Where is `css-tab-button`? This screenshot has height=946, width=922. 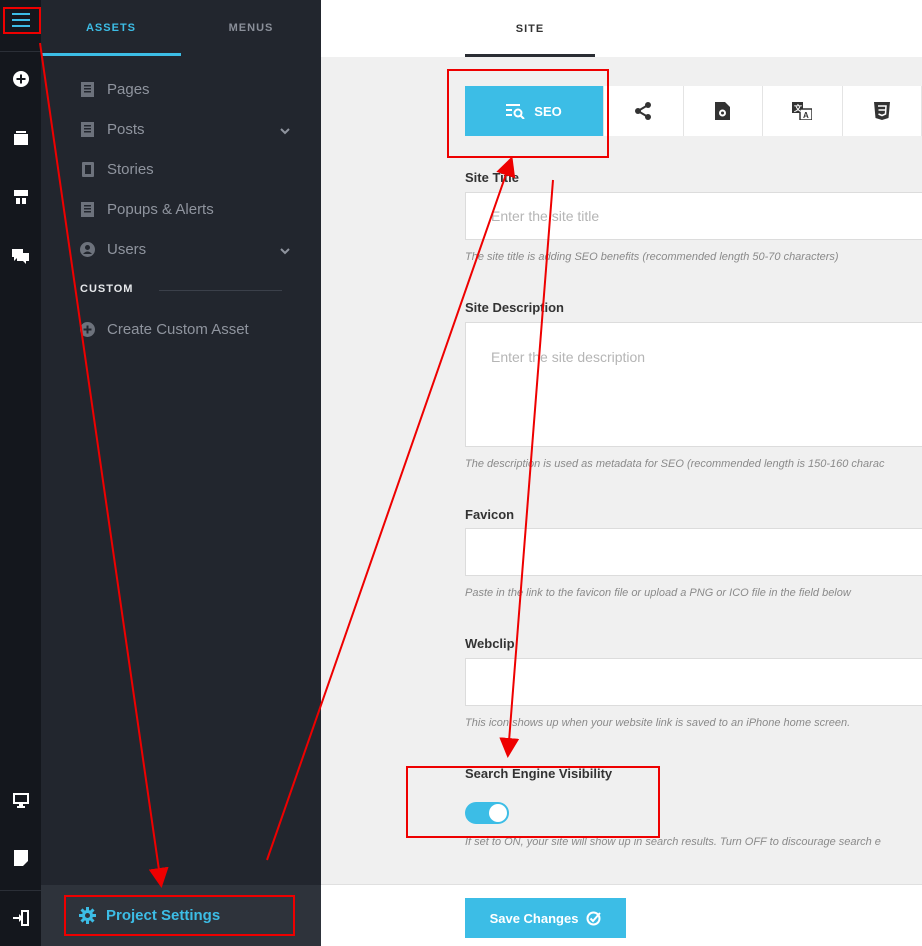 css-tab-button is located at coordinates (882, 111).